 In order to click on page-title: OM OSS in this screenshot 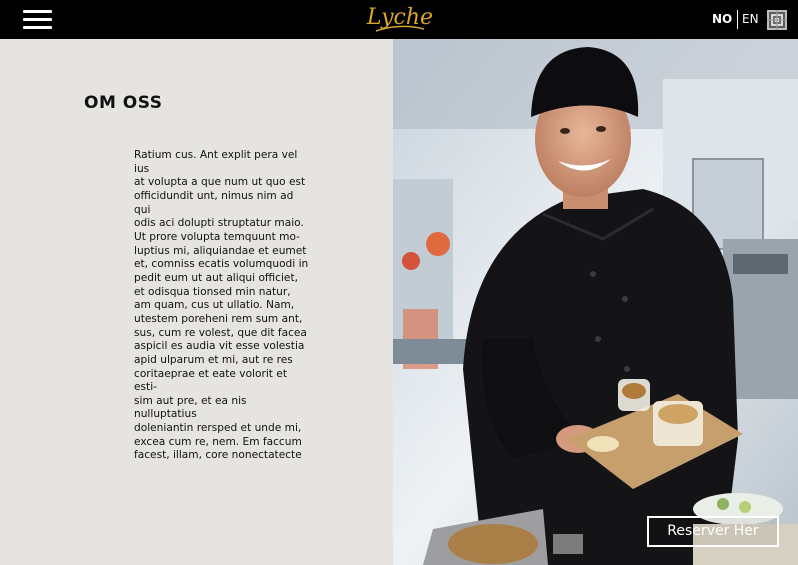, I will do `click(123, 103)`.